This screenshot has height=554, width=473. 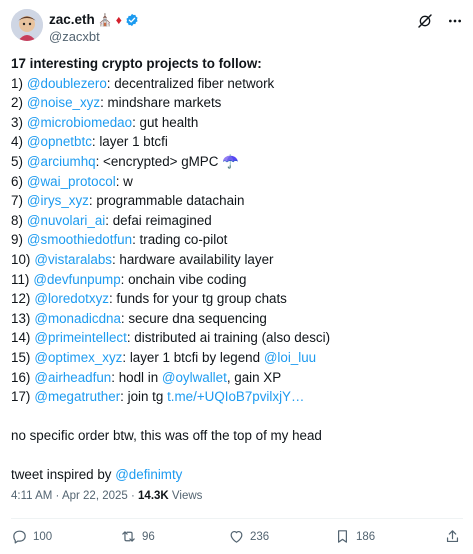 I want to click on project-item: 13) @monadicdna: secure dna sequencing, so click(x=237, y=319).